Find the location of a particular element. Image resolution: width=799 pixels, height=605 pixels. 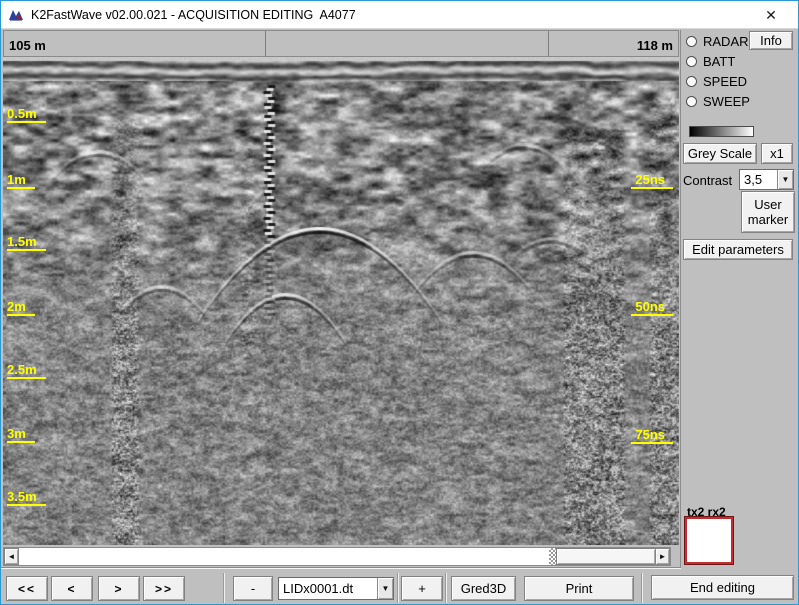

radio-speed-label: SPEED is located at coordinates (725, 81).